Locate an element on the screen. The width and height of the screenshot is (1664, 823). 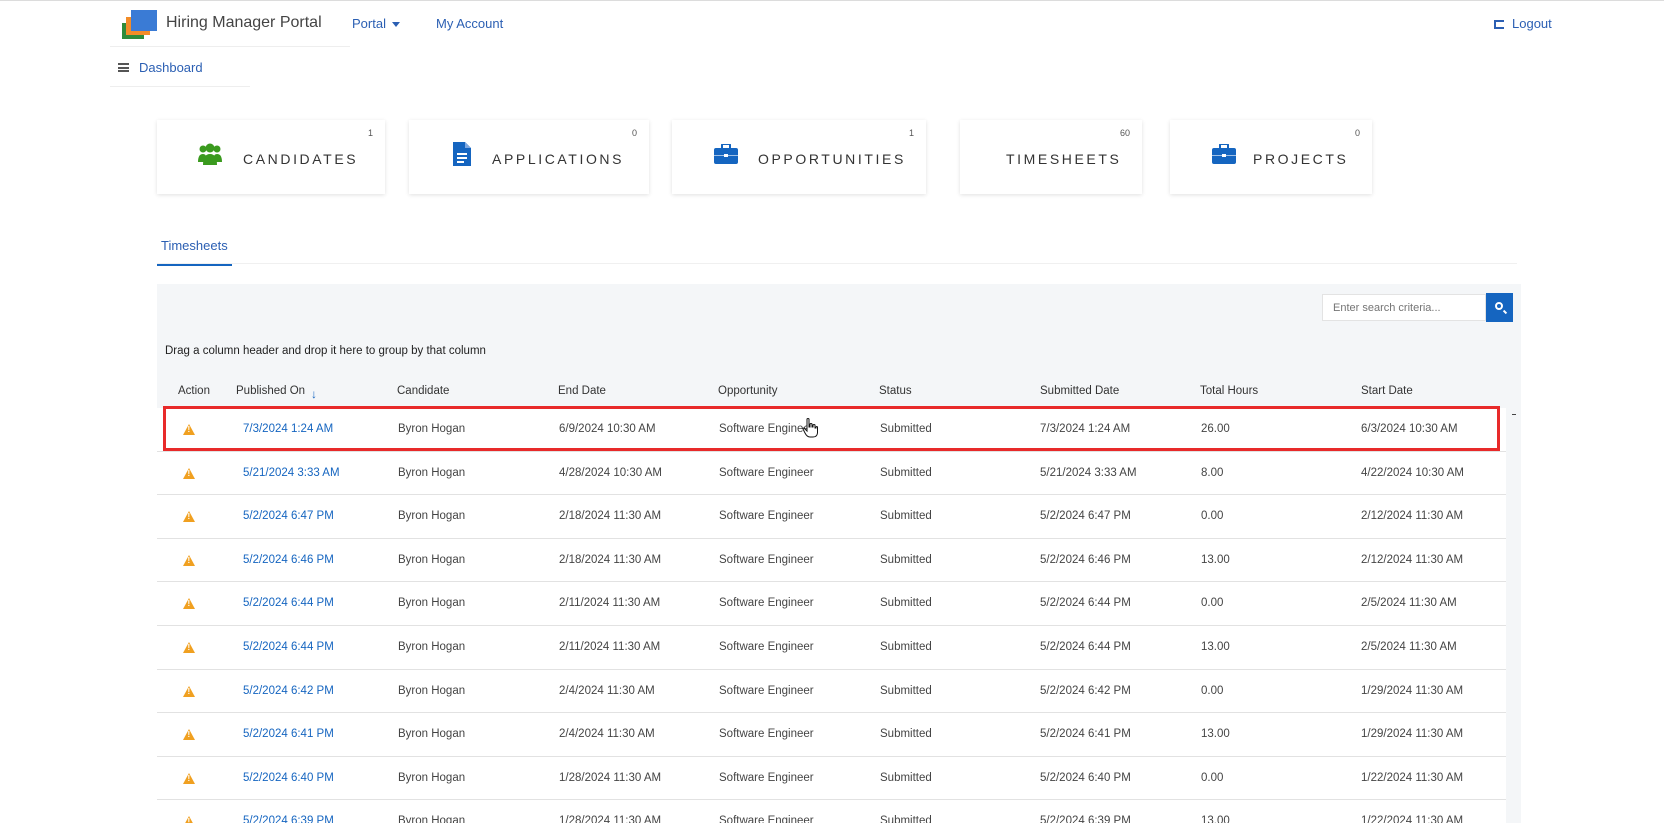
tab-timesheets: Timesheets is located at coordinates (194, 248).